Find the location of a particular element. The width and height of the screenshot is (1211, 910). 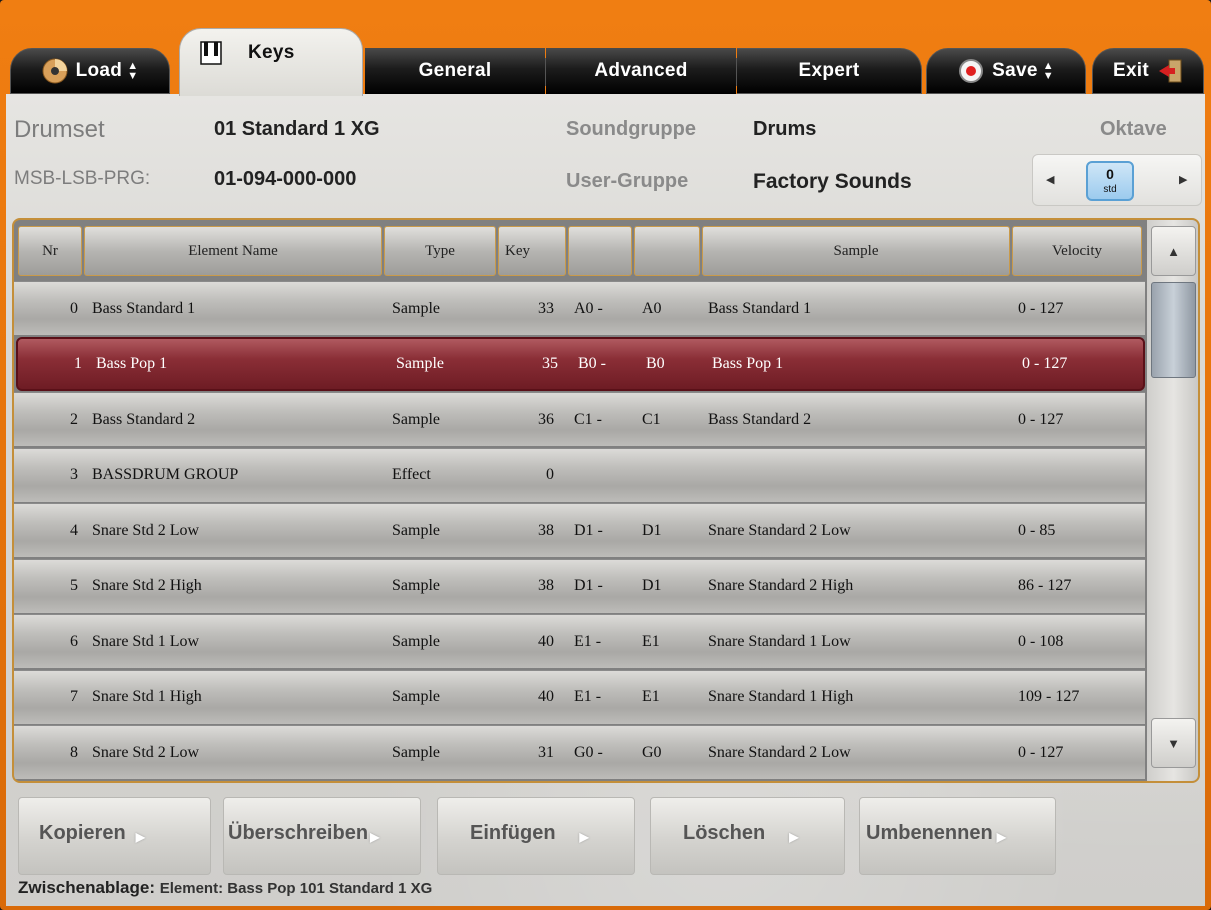

col-key-to is located at coordinates (667, 251).